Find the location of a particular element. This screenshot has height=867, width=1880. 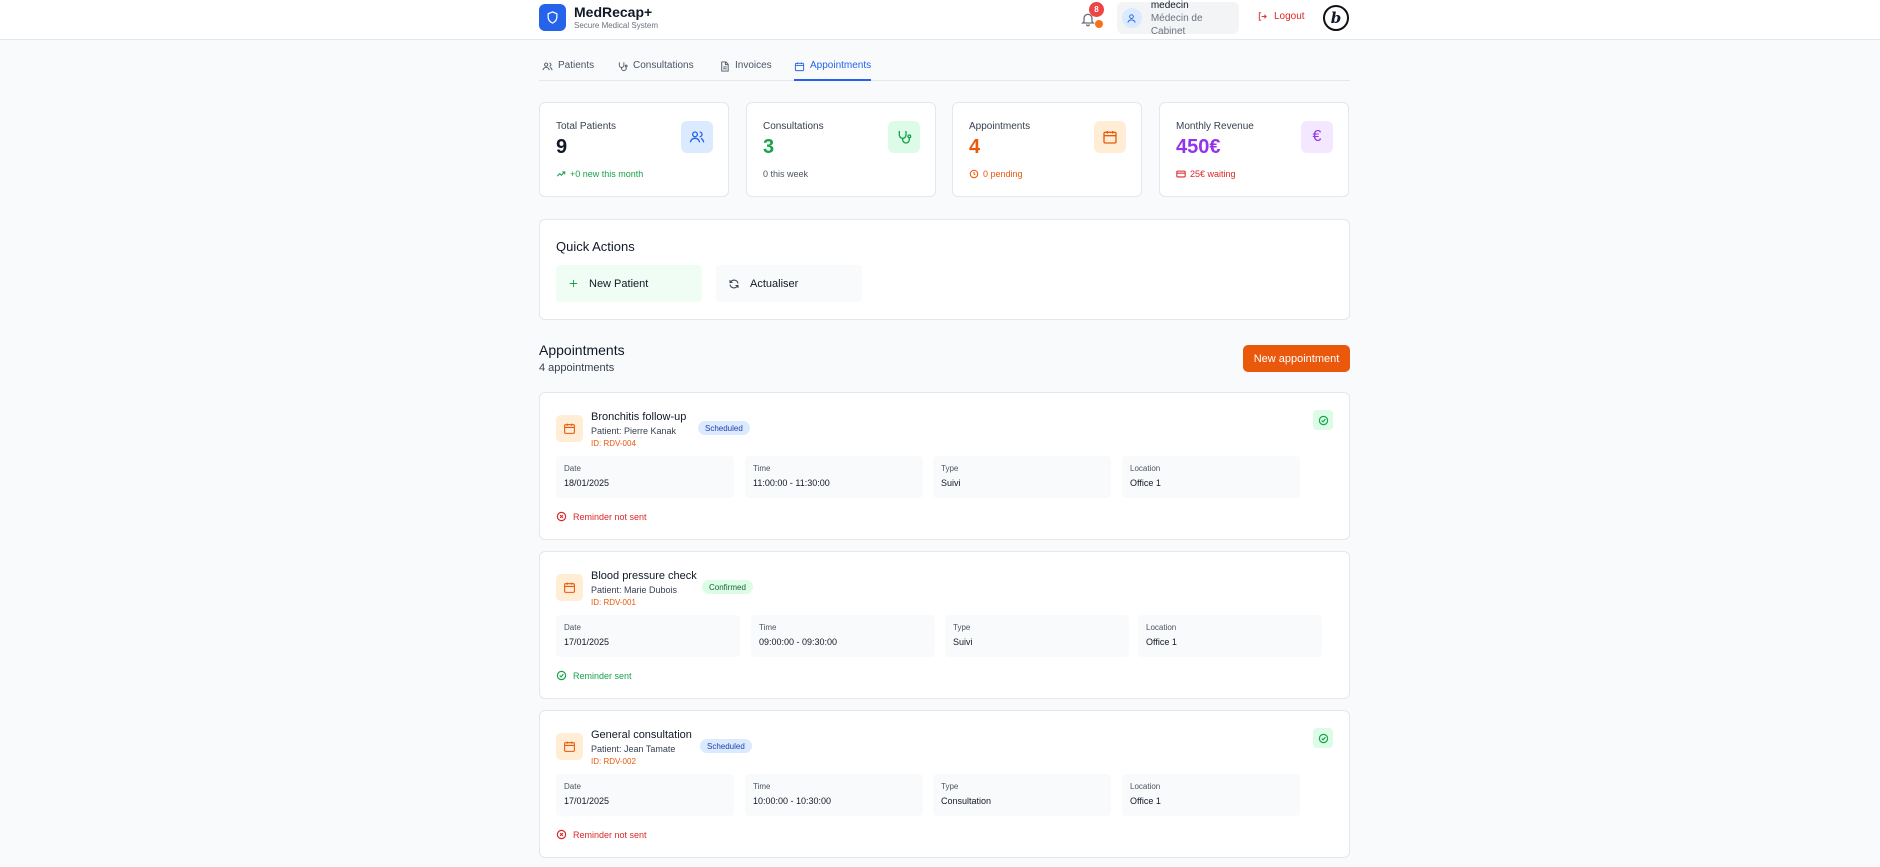

tab-label: Appointments is located at coordinates (841, 65).